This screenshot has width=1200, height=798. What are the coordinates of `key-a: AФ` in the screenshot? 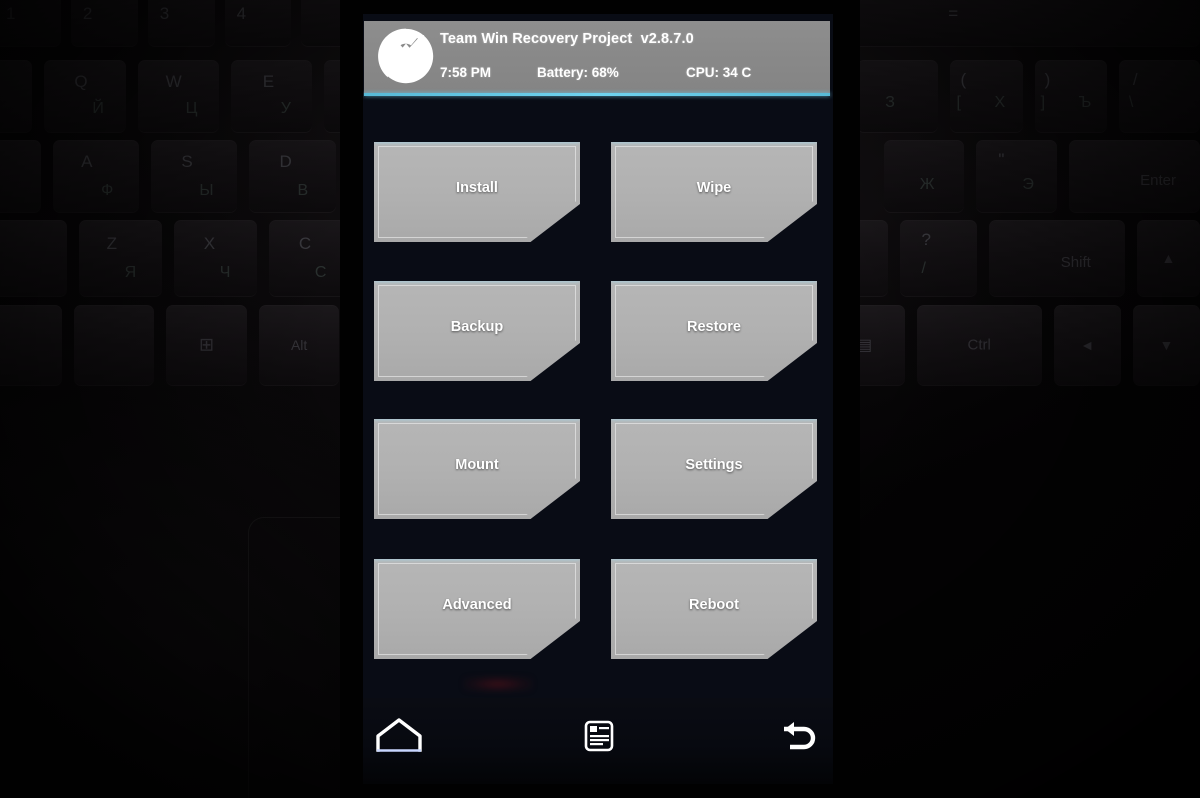 It's located at (96, 176).